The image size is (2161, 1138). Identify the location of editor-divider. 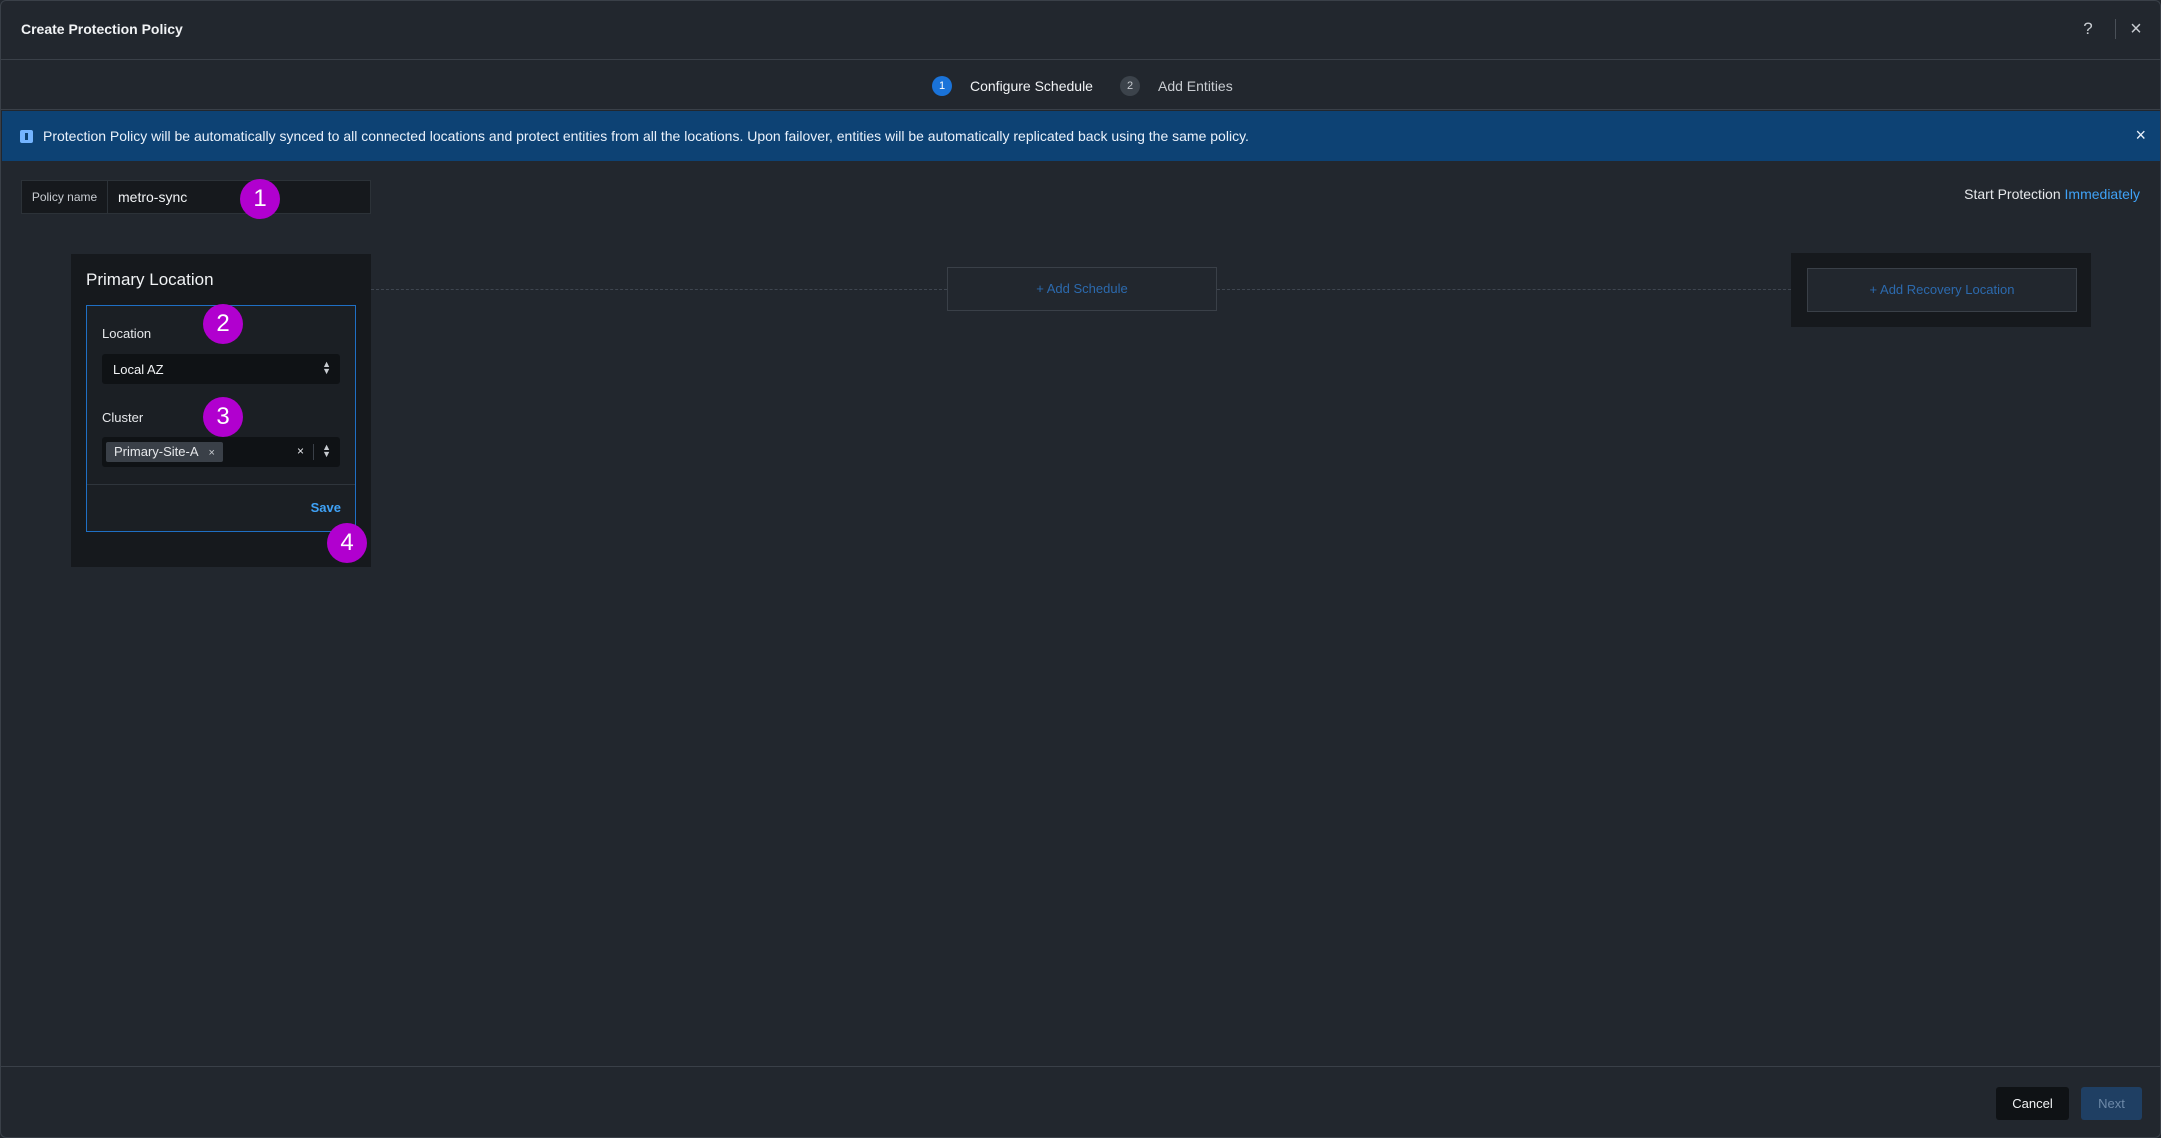
(221, 484).